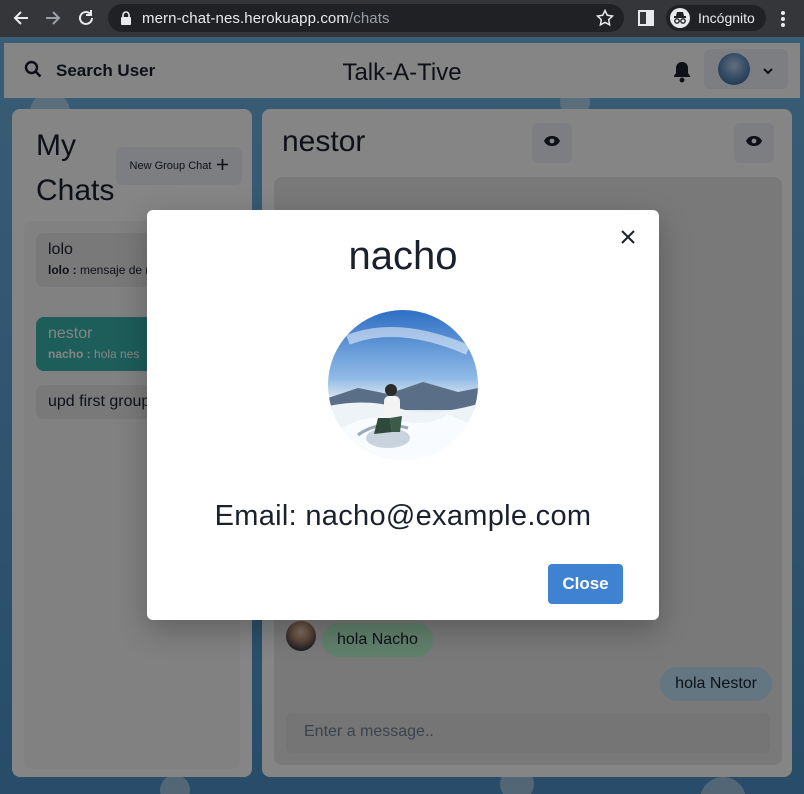 The width and height of the screenshot is (804, 794). Describe the element at coordinates (369, 18) in the screenshot. I see `url-path: /chats` at that location.